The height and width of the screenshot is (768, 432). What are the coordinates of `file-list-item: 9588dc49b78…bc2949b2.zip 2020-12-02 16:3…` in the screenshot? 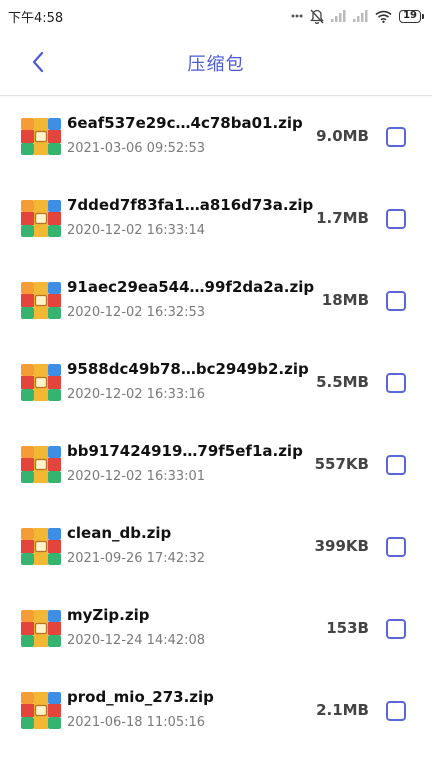 It's located at (216, 383).